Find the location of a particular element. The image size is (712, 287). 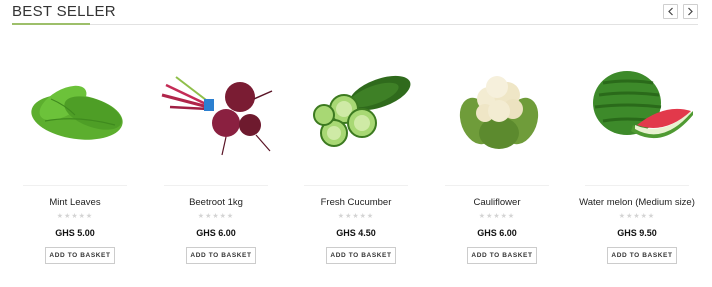

cauliflower-image is located at coordinates (499, 112).